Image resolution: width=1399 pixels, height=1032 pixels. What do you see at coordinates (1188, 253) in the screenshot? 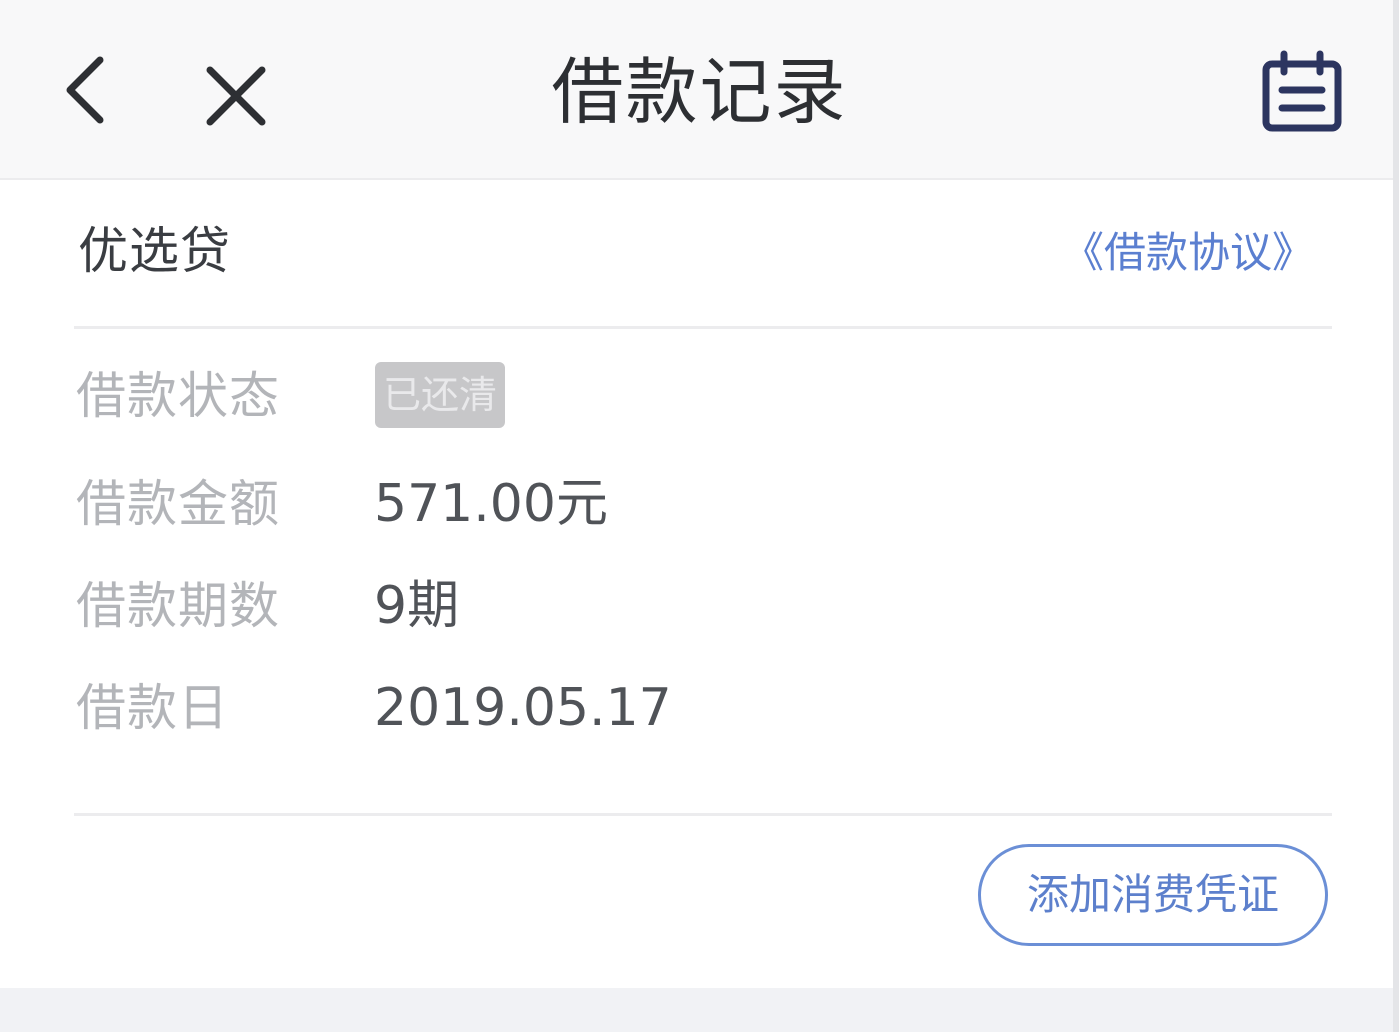
I see `loan-agreement-link: 《借款协议》` at bounding box center [1188, 253].